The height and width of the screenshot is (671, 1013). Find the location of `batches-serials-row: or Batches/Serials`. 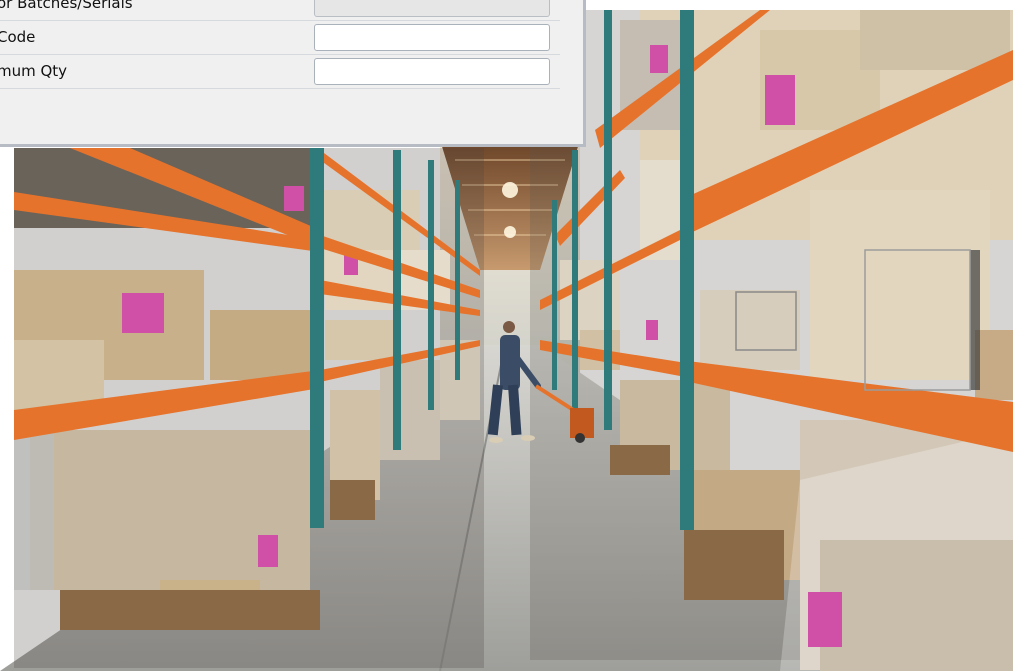

batches-serials-row: or Batches/Serials is located at coordinates (280, 10).